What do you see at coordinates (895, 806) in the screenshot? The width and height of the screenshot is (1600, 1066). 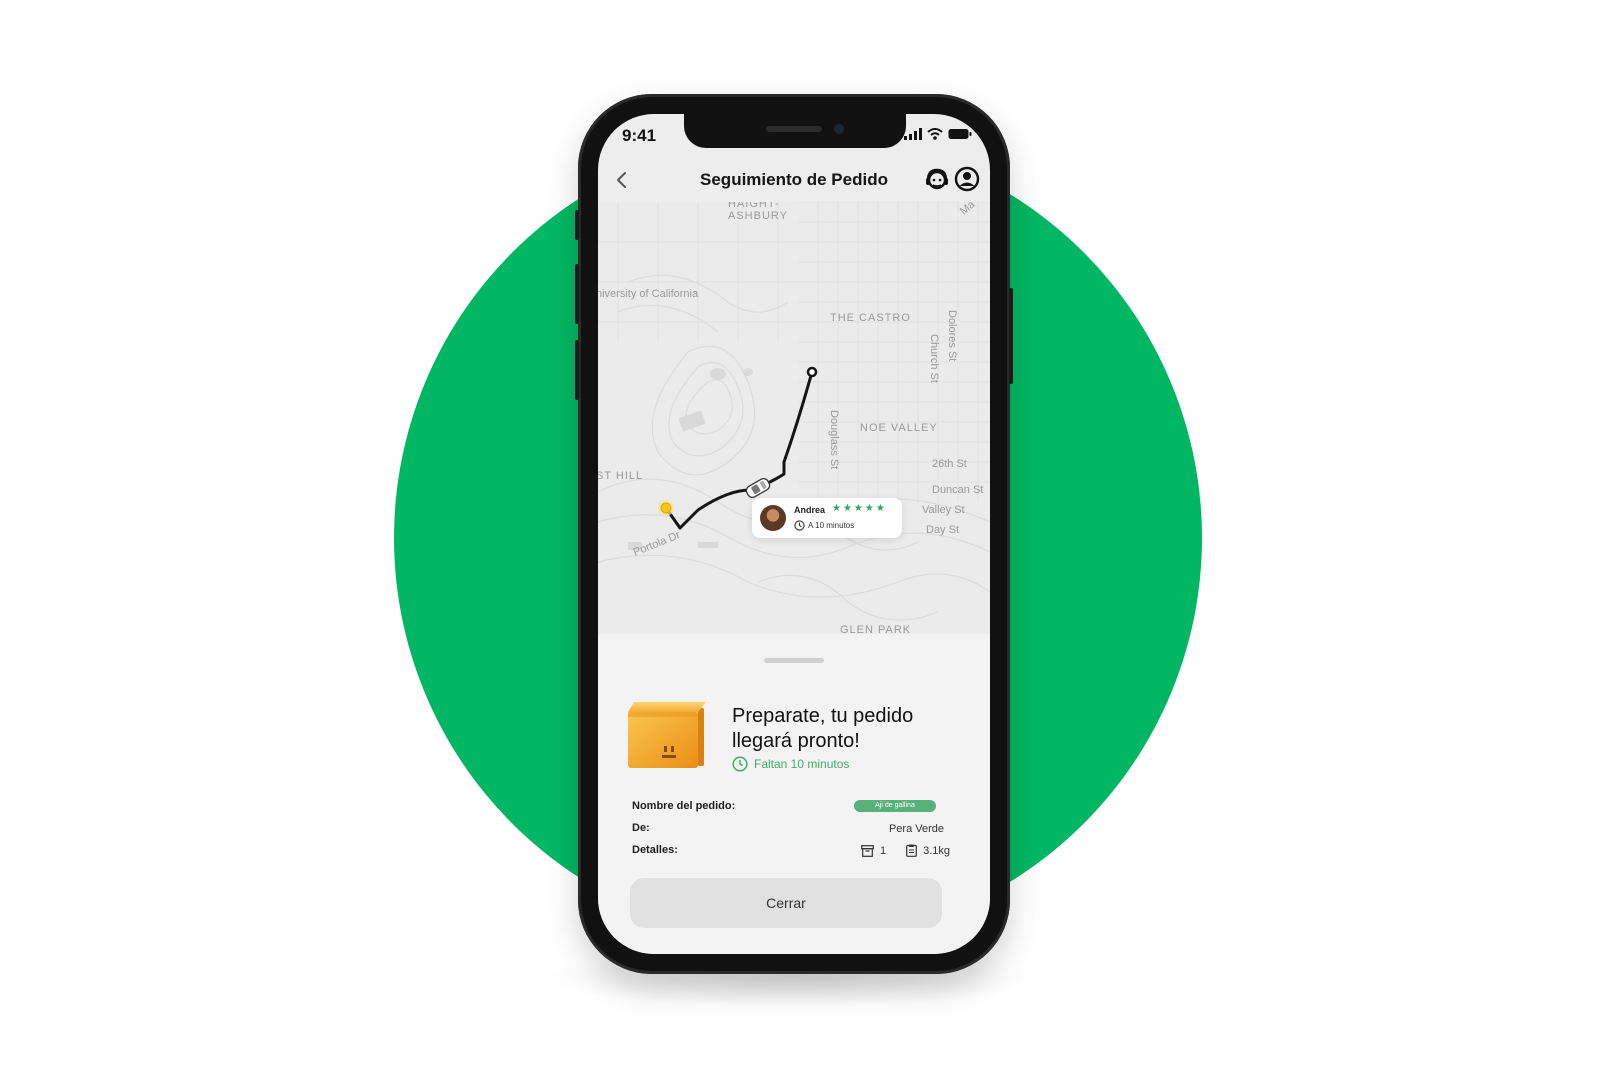 I see `order-name-tag: Aji de gallina` at bounding box center [895, 806].